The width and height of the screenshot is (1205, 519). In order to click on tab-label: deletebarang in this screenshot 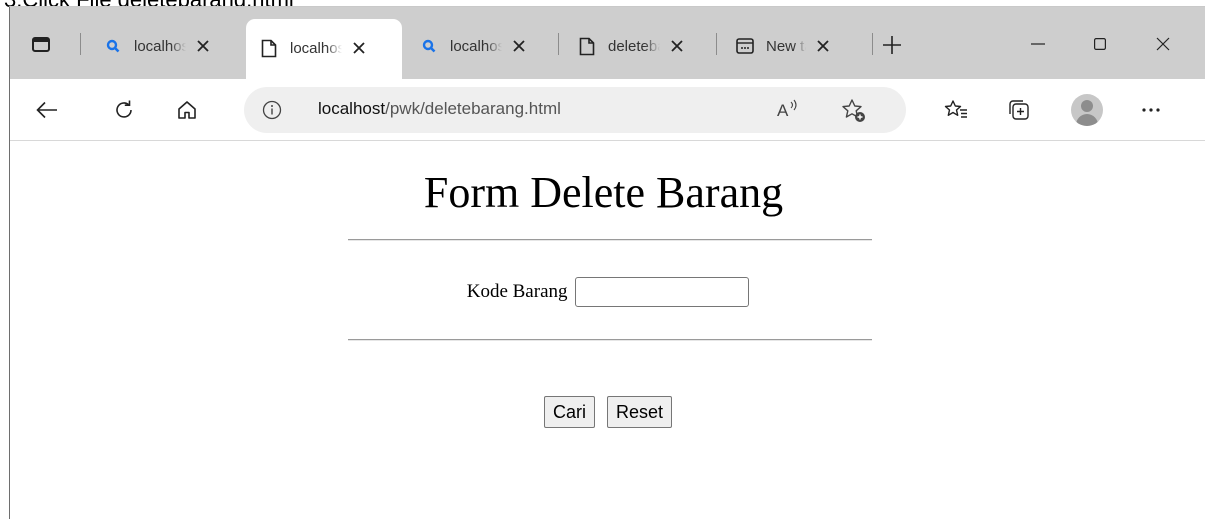, I will do `click(634, 46)`.